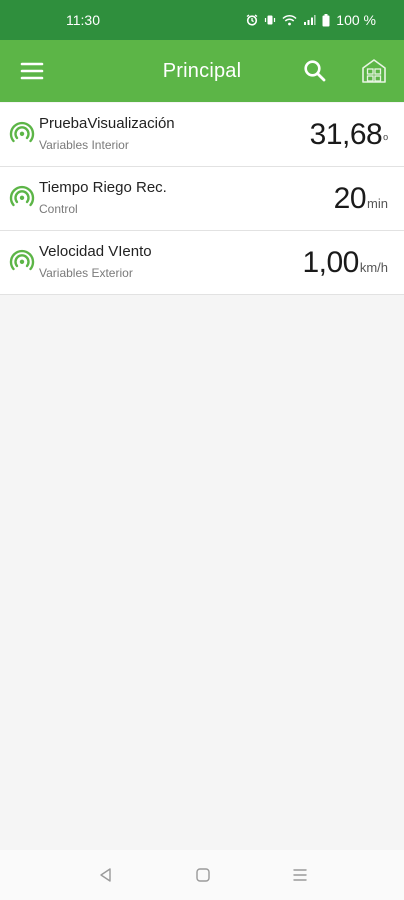  I want to click on search-icon, so click(315, 71).